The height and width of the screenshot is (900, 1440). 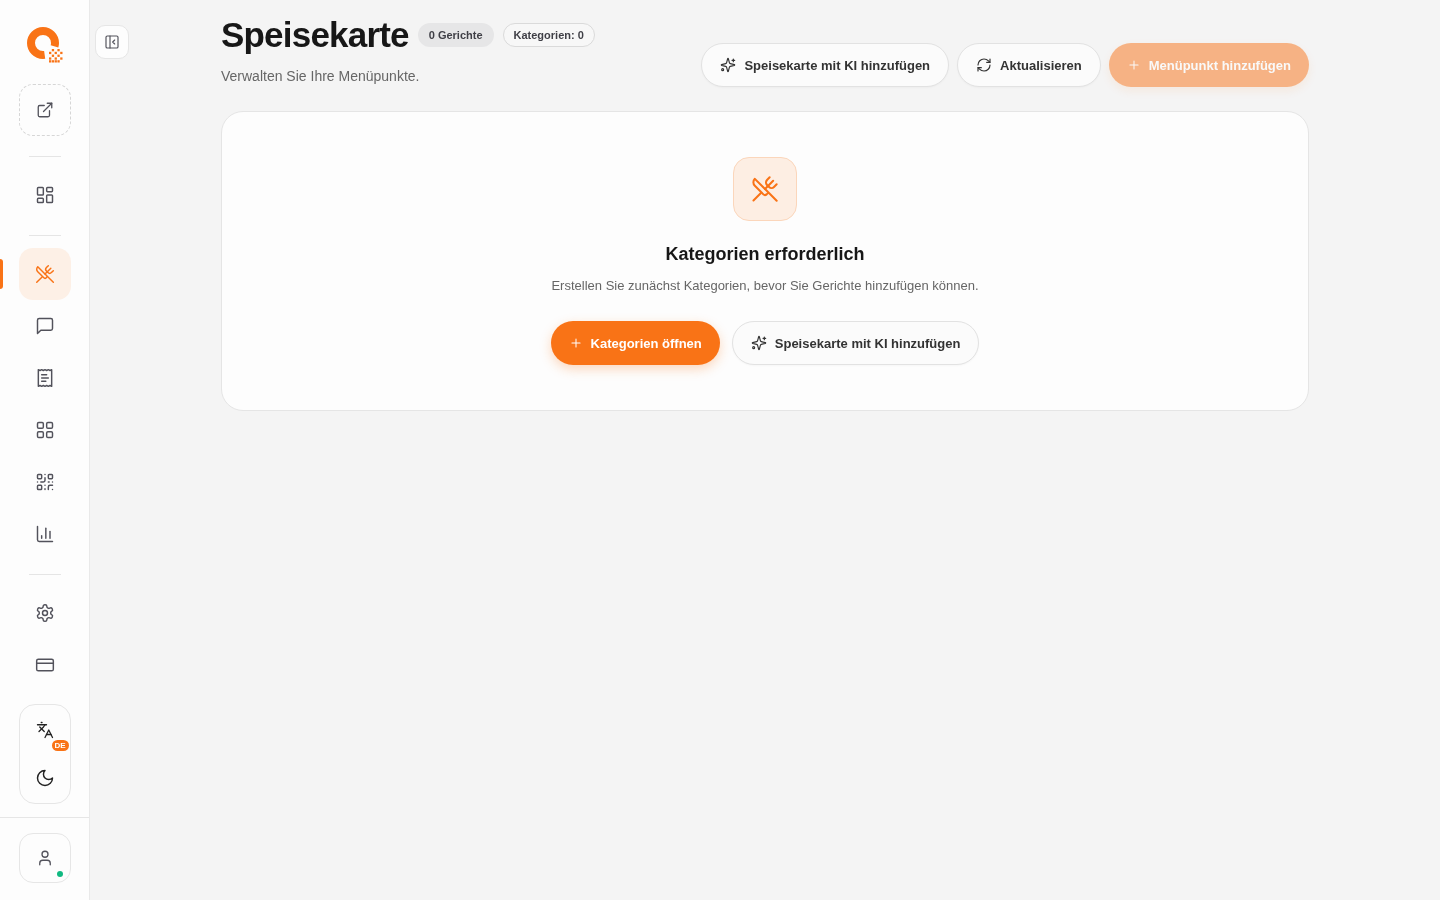 I want to click on chat-bubble-icon, so click(x=44, y=326).